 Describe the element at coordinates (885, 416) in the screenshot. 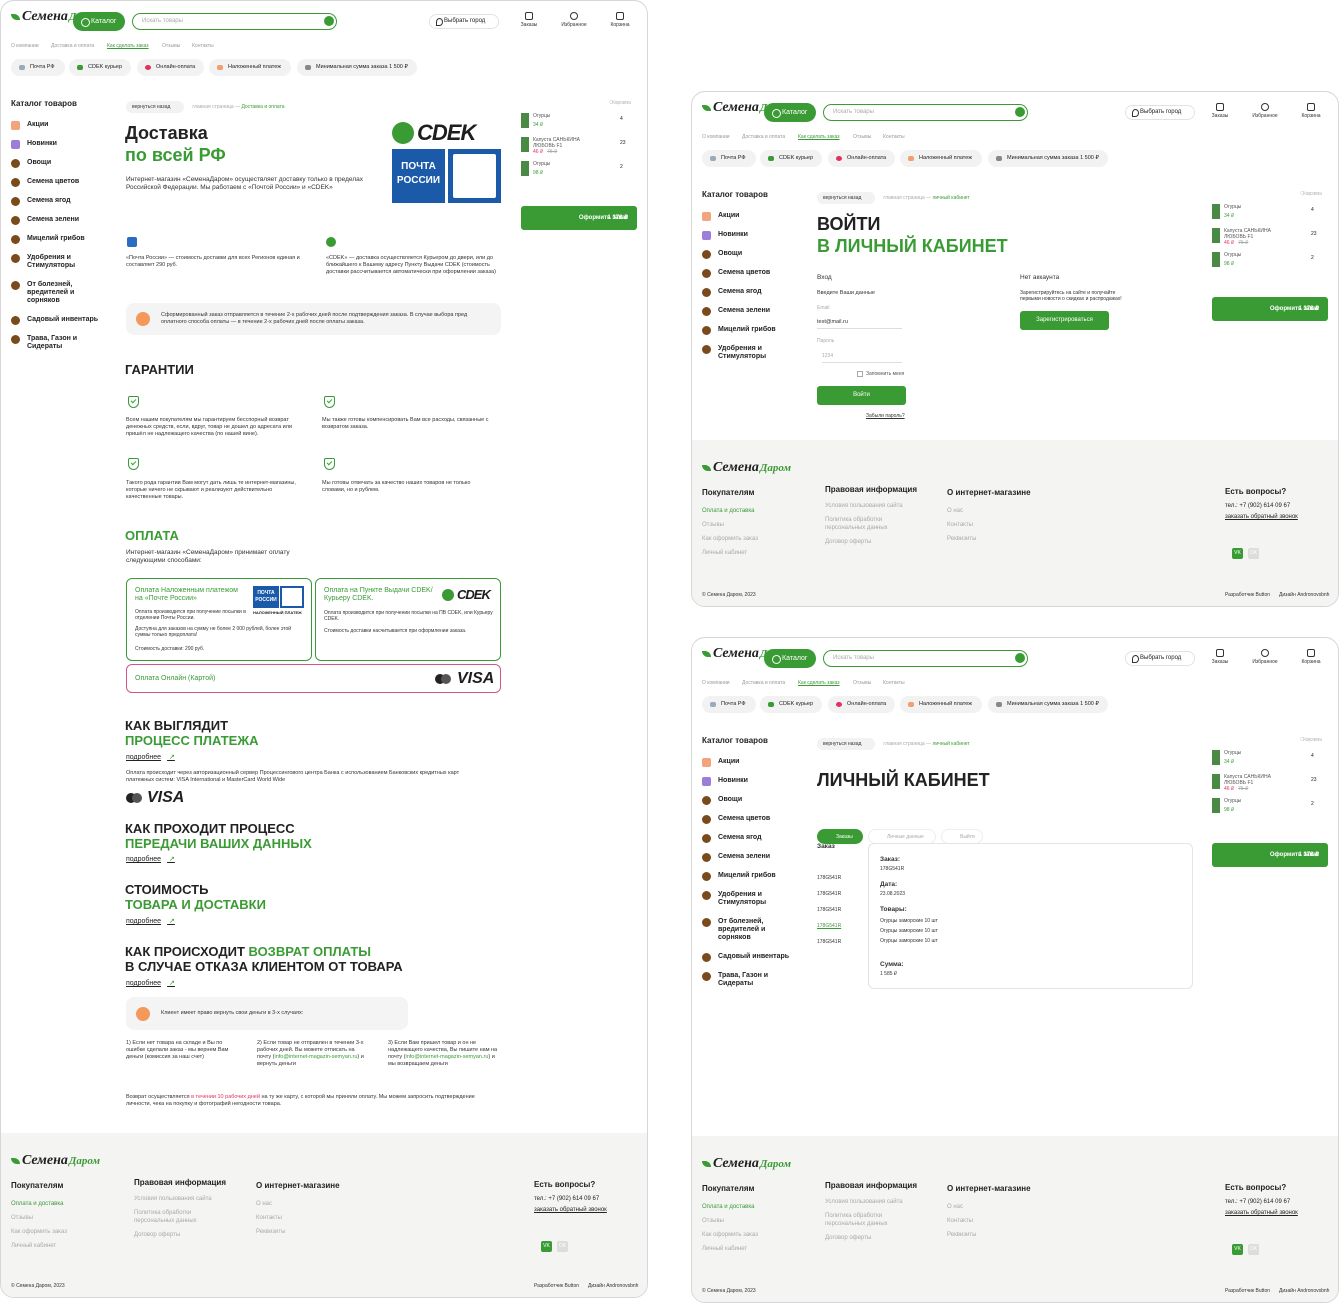

I see `forgot-password-link: Забыли пароль?` at that location.